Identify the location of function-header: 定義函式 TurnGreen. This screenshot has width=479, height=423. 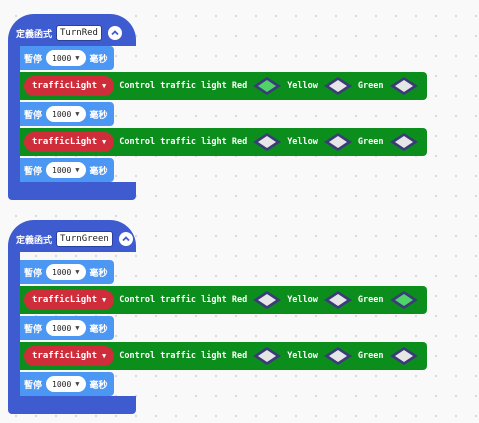
(72, 236).